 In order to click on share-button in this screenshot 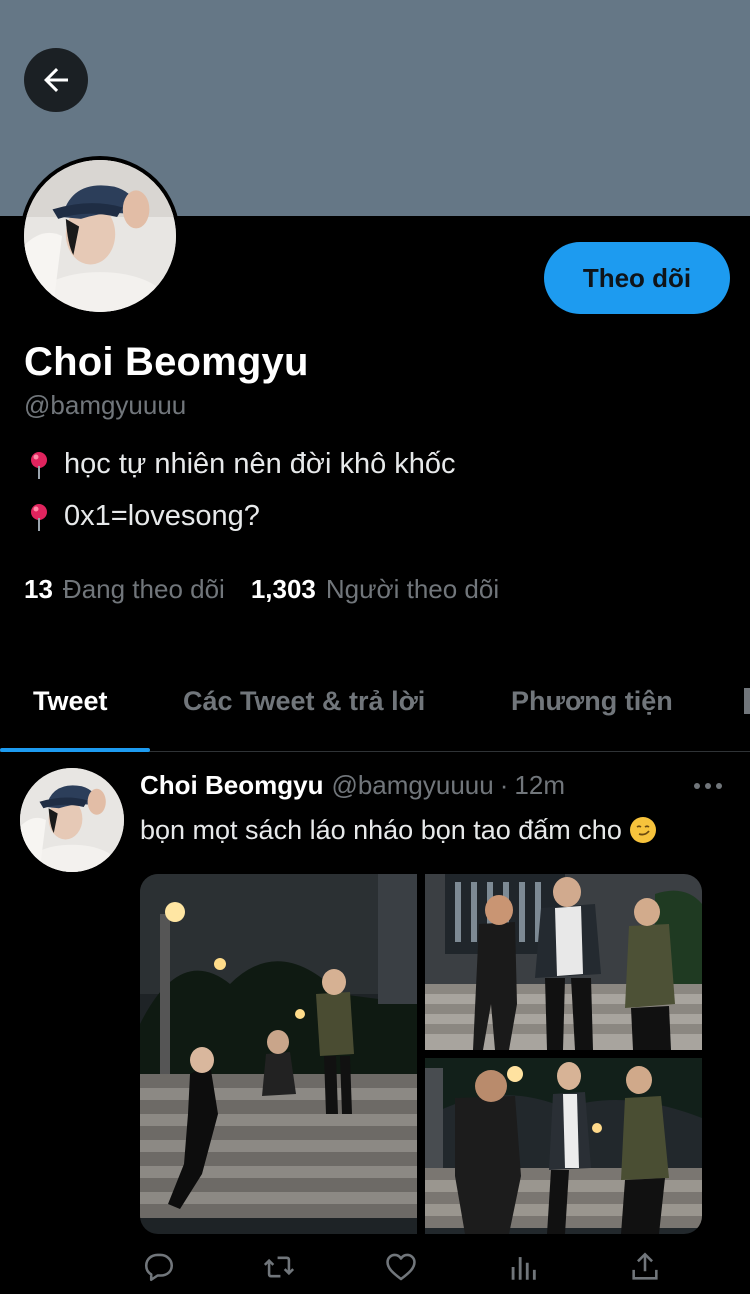, I will do `click(645, 1267)`.